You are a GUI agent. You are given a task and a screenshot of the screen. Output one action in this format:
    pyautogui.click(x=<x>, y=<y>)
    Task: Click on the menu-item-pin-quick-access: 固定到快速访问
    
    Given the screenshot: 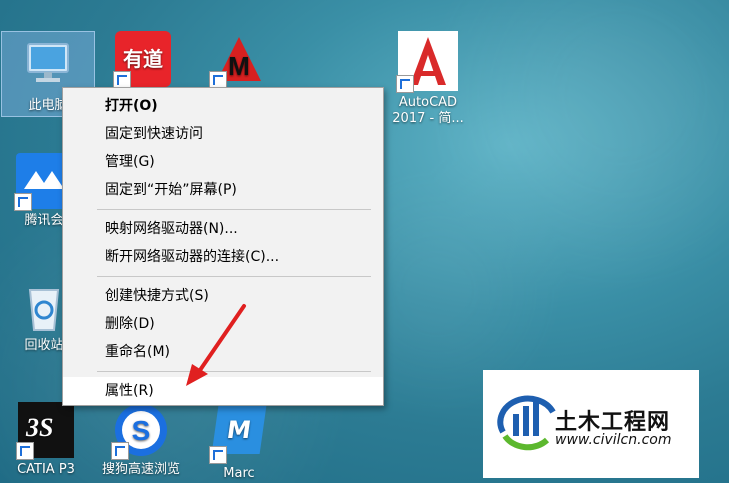 What is the action you would take?
    pyautogui.click(x=223, y=134)
    